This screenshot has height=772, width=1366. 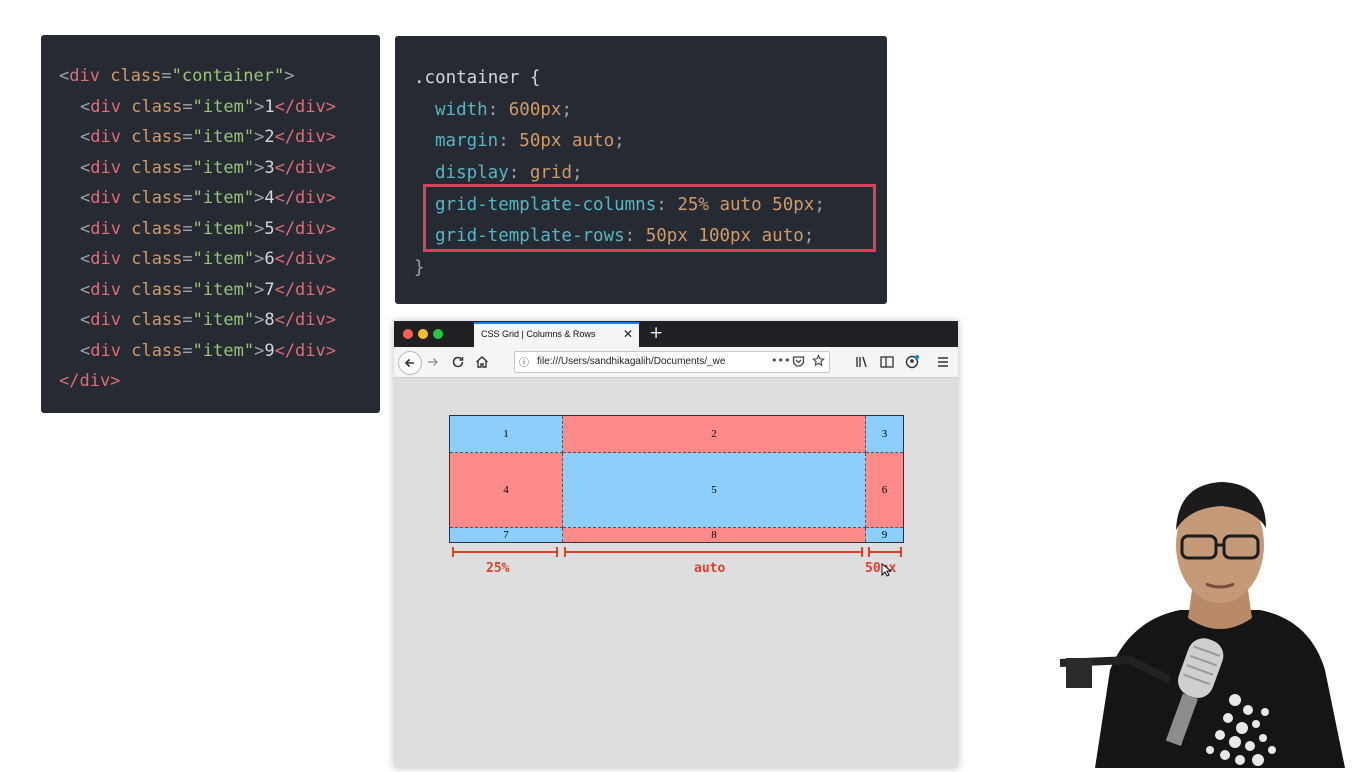 What do you see at coordinates (506, 434) in the screenshot?
I see `grid-item: 1` at bounding box center [506, 434].